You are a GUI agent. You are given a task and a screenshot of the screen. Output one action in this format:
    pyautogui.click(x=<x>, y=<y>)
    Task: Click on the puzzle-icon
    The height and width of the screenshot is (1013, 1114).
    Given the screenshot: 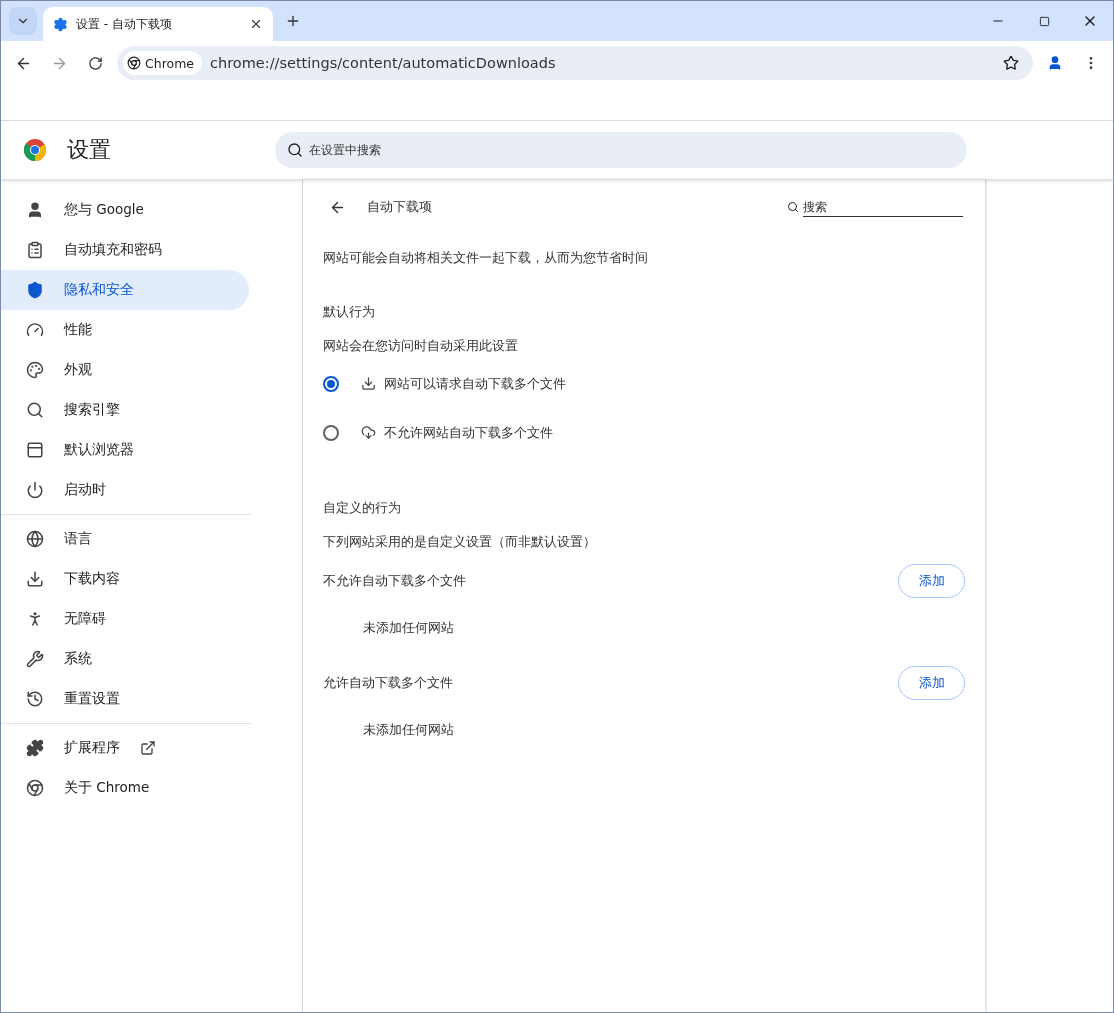 What is the action you would take?
    pyautogui.click(x=35, y=748)
    